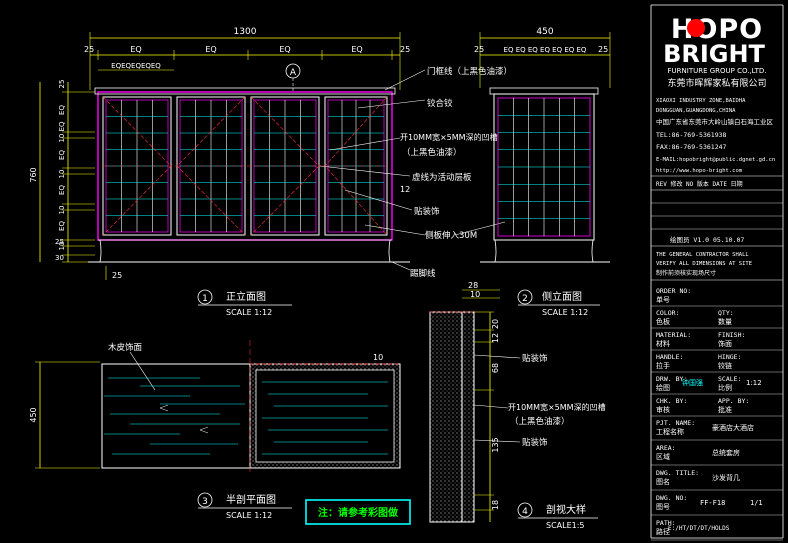 The image size is (788, 543). What do you see at coordinates (495, 338) in the screenshot?
I see `detail-vdim: 12` at bounding box center [495, 338].